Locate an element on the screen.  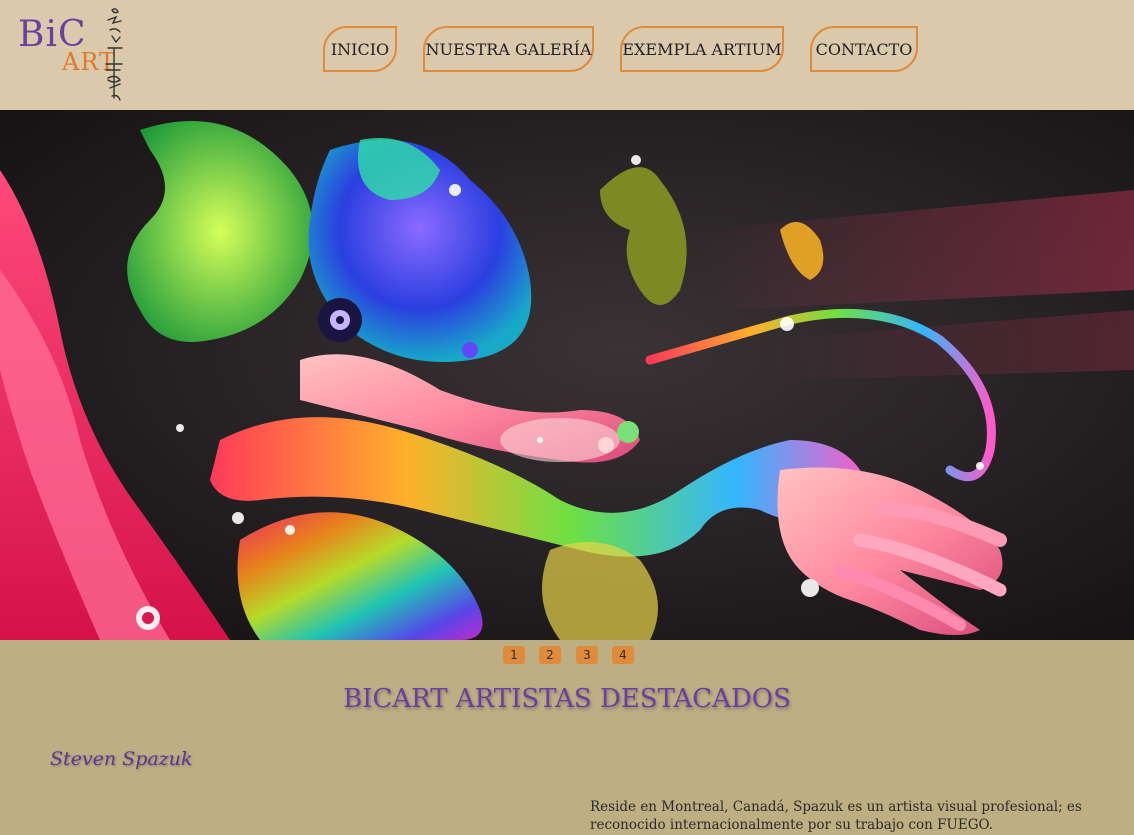
slider-page-4: 4 is located at coordinates (623, 655).